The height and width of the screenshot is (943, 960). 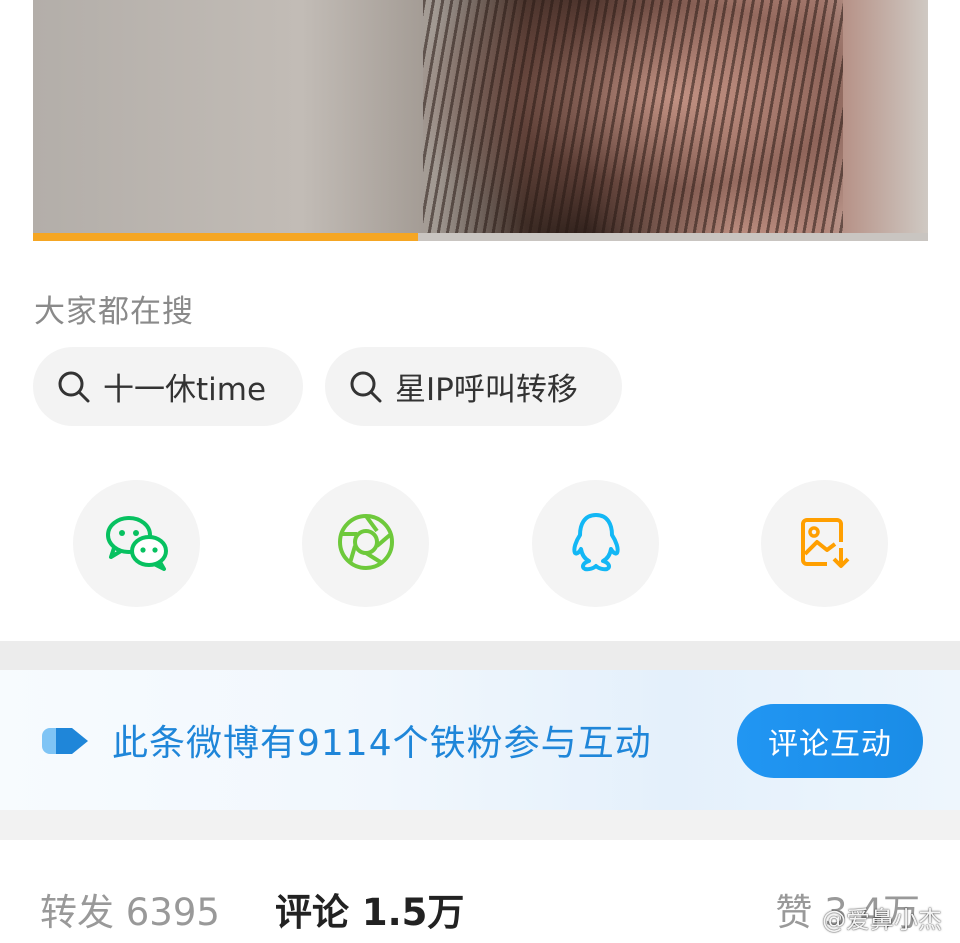 I want to click on search-chip-label: 星IP呼叫转移, so click(x=486, y=390).